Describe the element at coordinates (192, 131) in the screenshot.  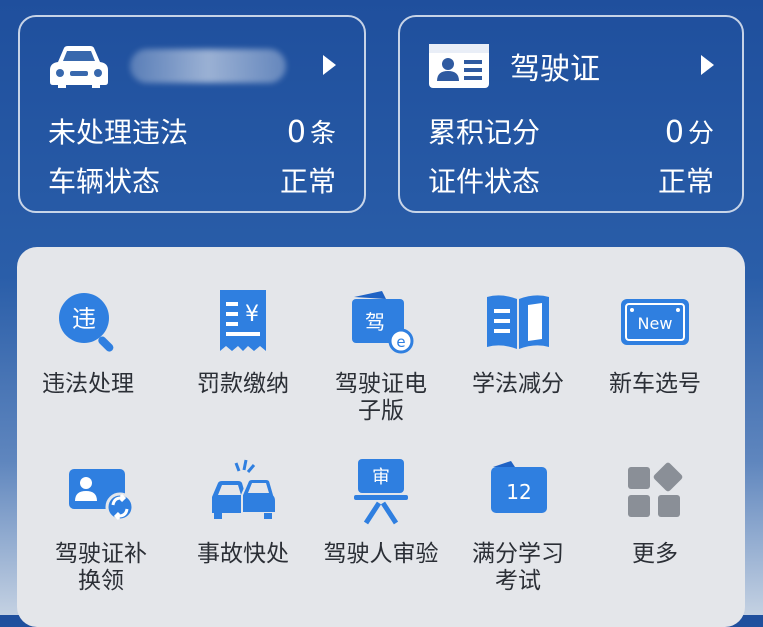
I see `unprocessed-violations-row: 未处理违法 0条` at that location.